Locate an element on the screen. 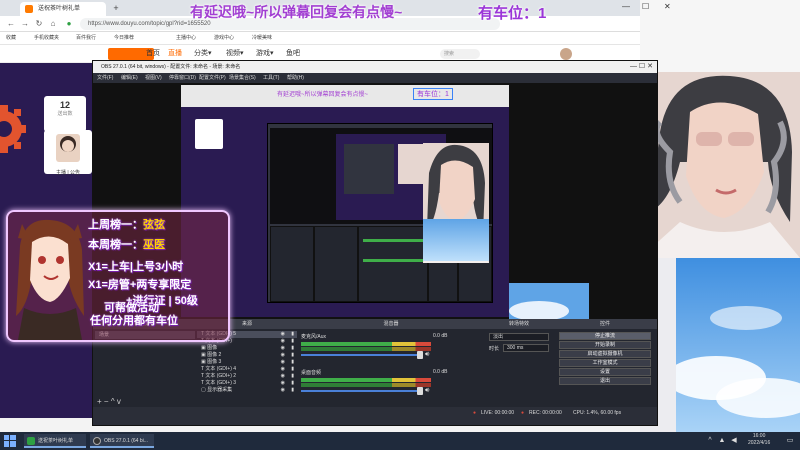 This screenshot has height=450, width=800. room-rank-number: 12 is located at coordinates (64, 105).